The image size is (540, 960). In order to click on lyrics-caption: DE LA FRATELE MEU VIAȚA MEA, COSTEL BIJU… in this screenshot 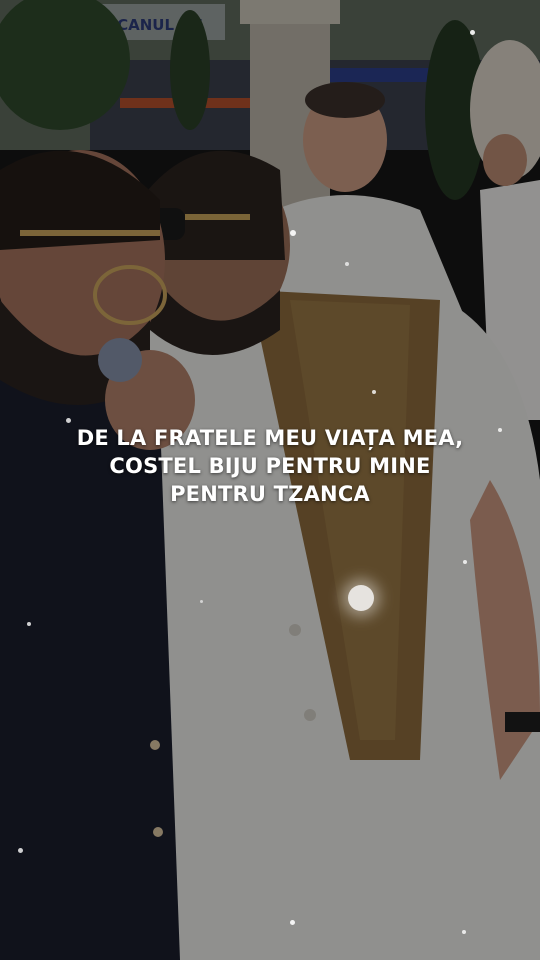, I will do `click(270, 466)`.